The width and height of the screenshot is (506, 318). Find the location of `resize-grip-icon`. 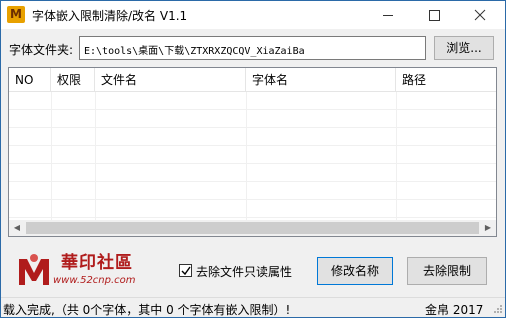

resize-grip-icon is located at coordinates (498, 309).